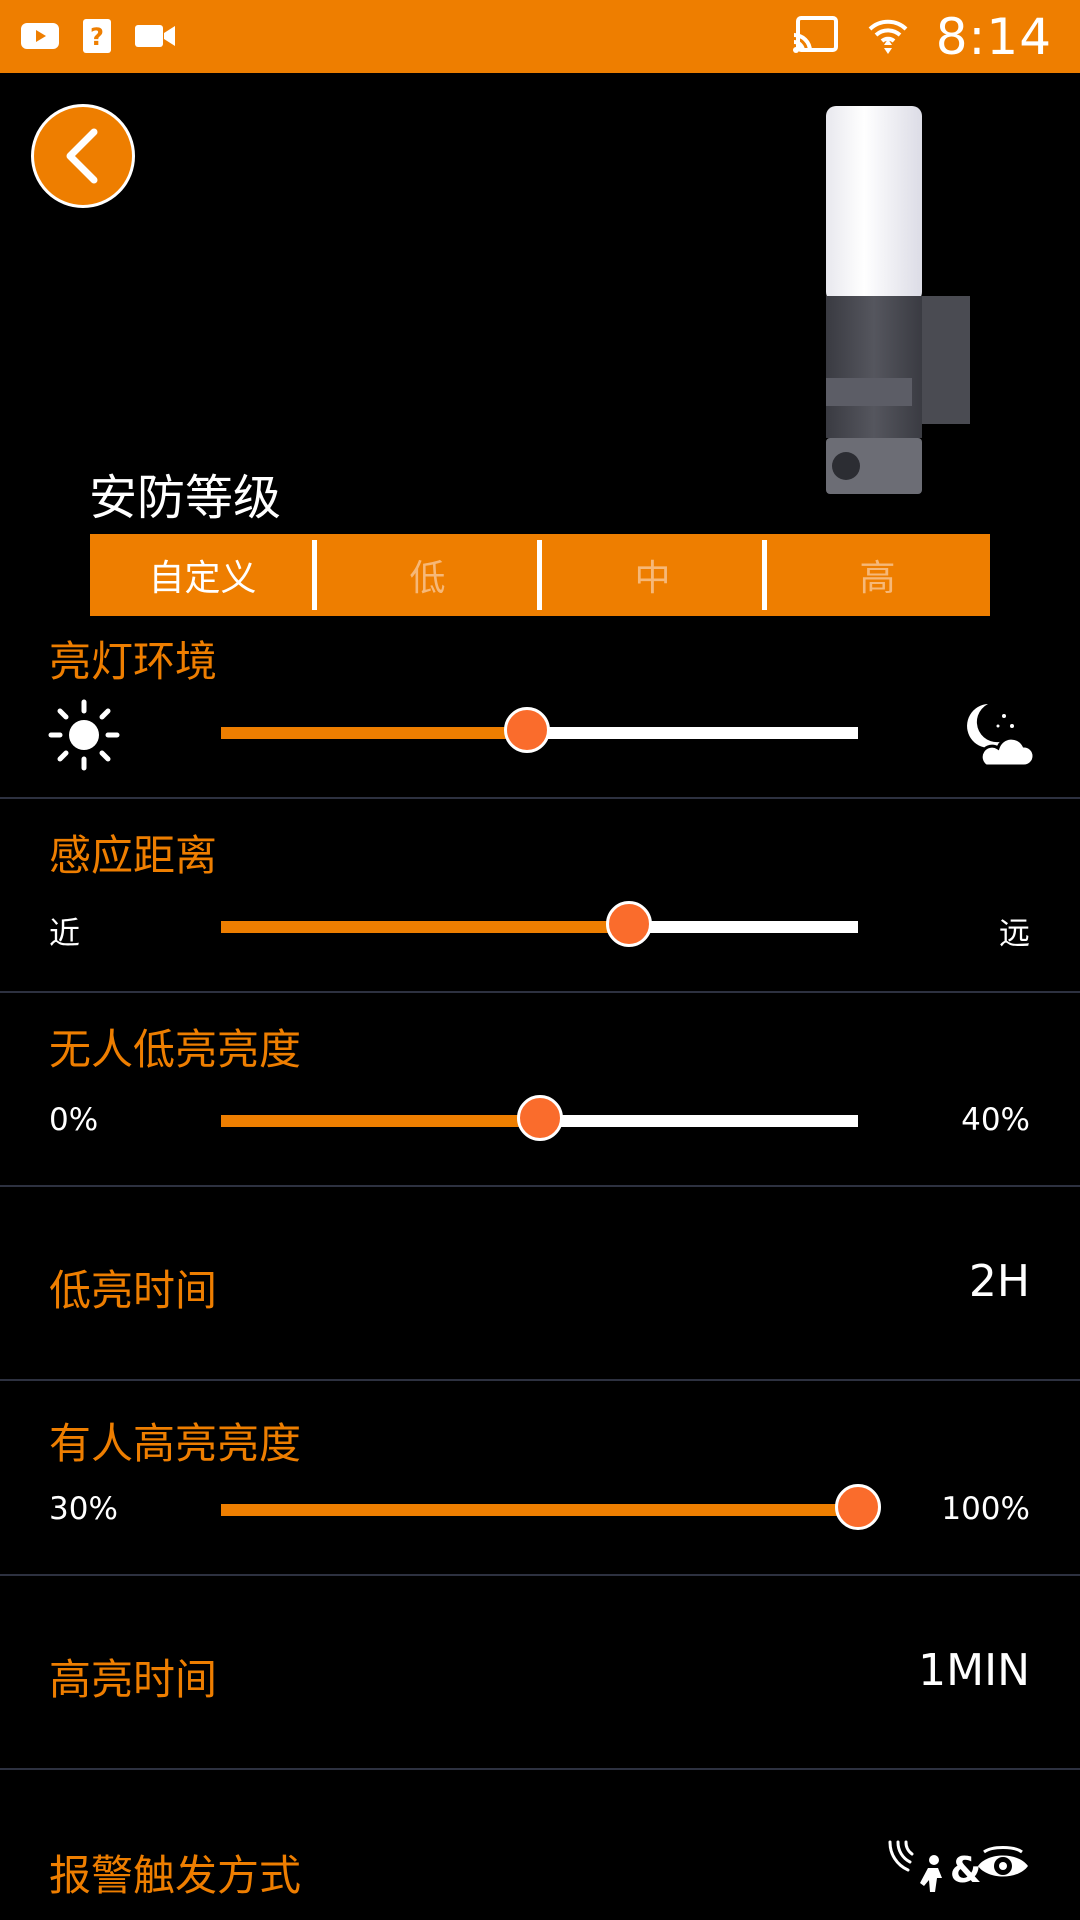 This screenshot has height=1920, width=1080. I want to click on idle-brightness-slider, so click(539, 1118).